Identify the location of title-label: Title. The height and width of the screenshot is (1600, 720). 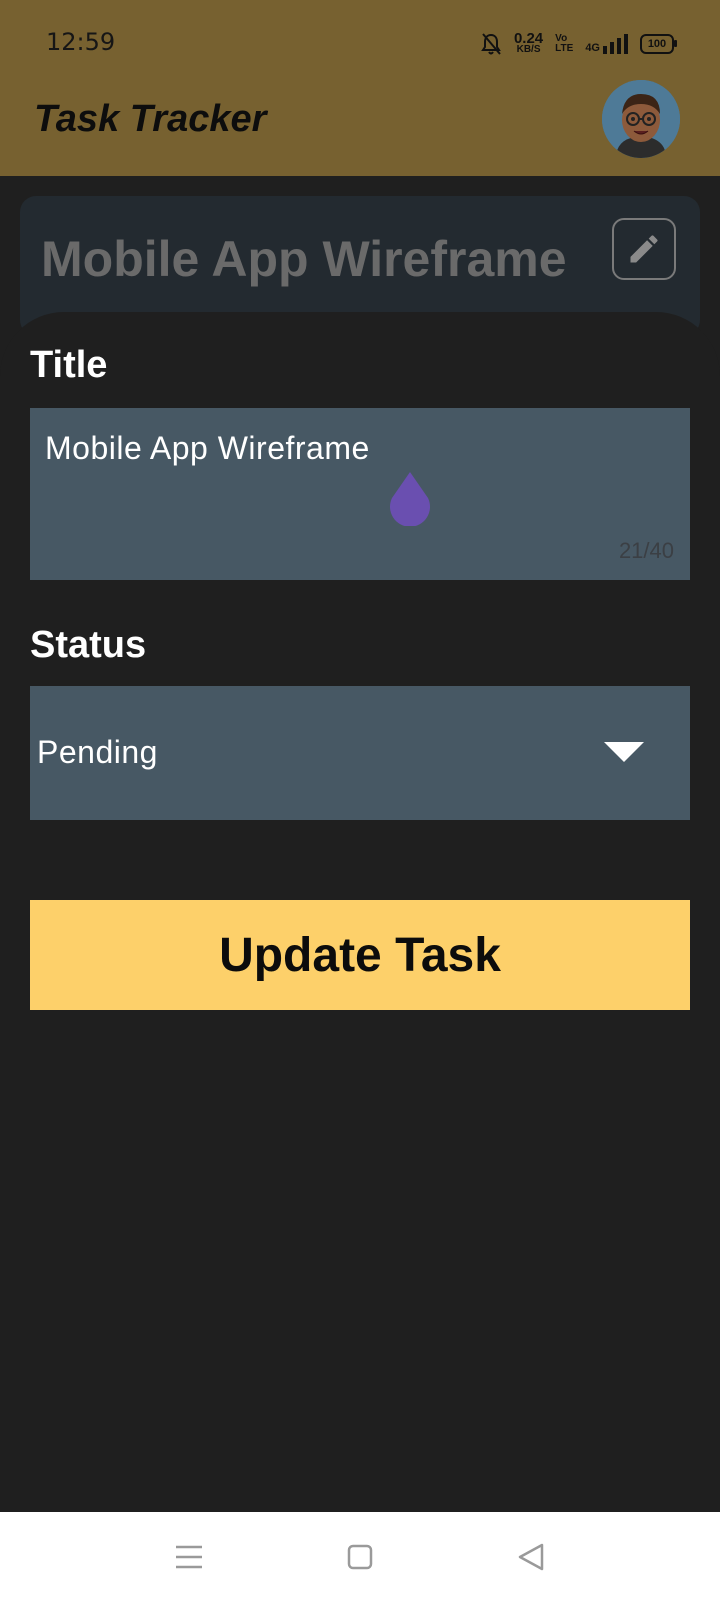
(69, 365).